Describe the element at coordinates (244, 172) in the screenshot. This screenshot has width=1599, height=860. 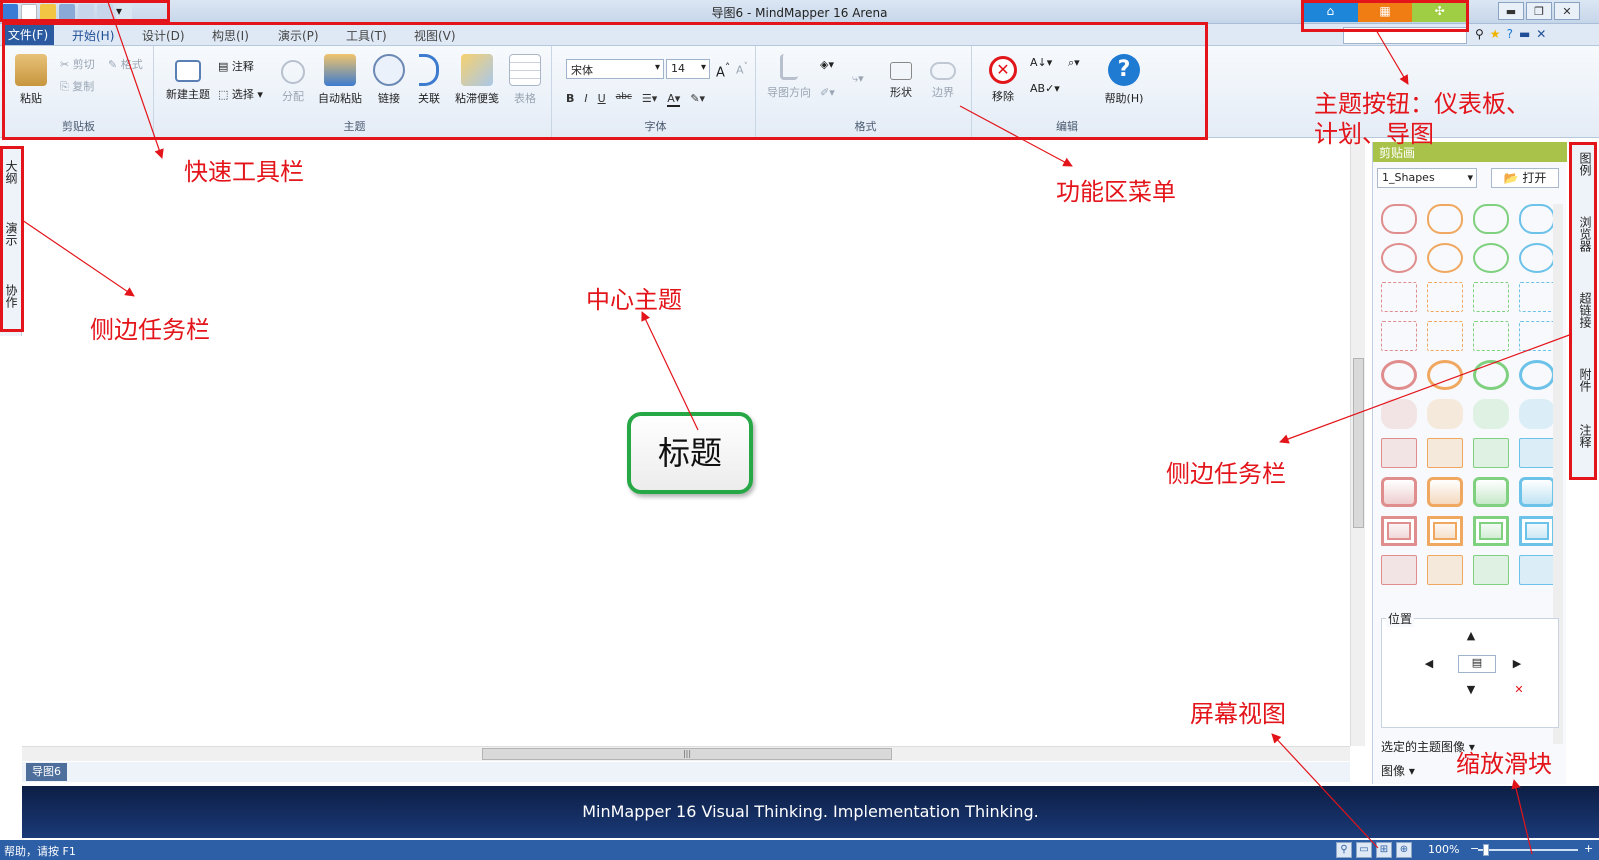
I see `quick-toolbar-annotation: 快速工具栏` at that location.